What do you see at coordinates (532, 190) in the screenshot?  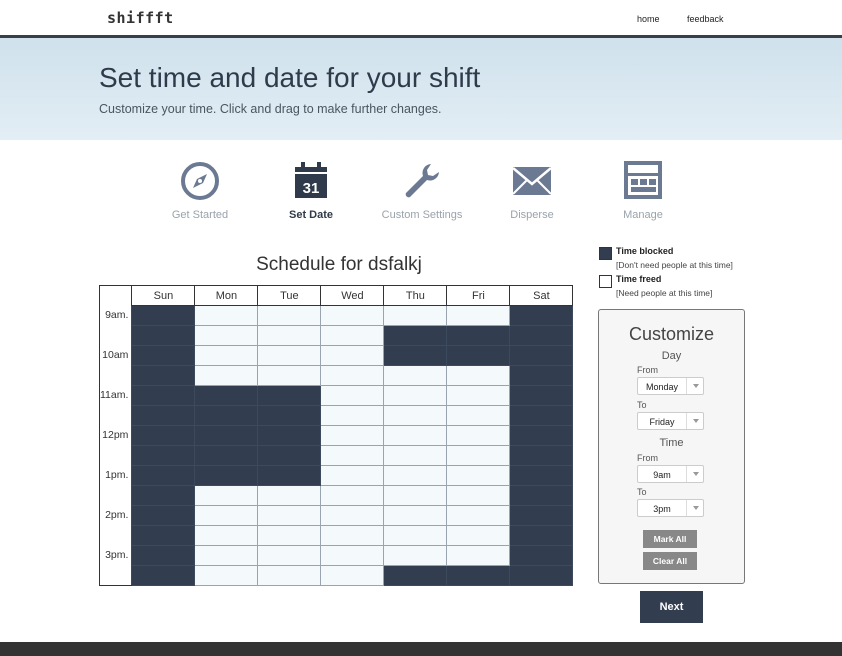 I see `step-disperse: Disperse` at bounding box center [532, 190].